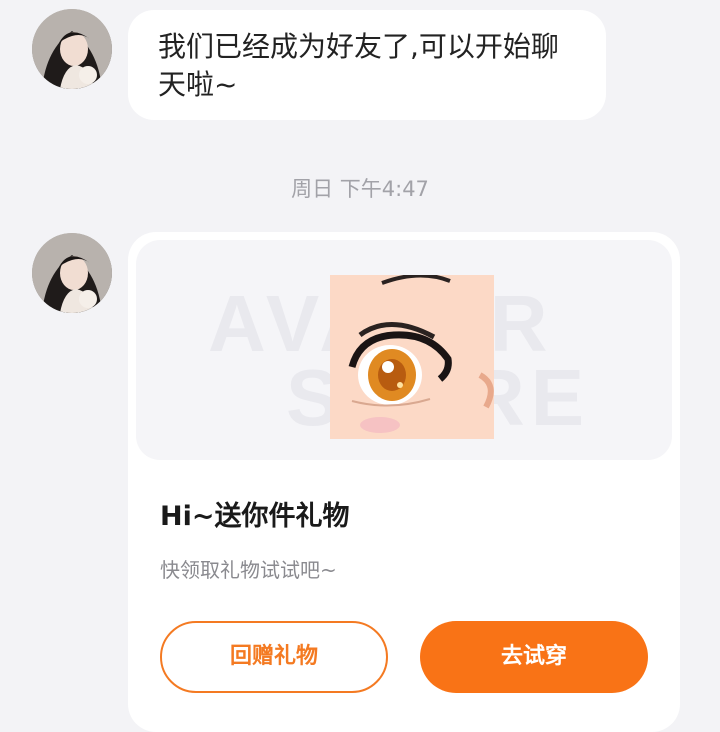 The image size is (720, 732). I want to click on chat-message-bubble: 我们已经成为好友了,可以开始聊天啦~, so click(367, 65).